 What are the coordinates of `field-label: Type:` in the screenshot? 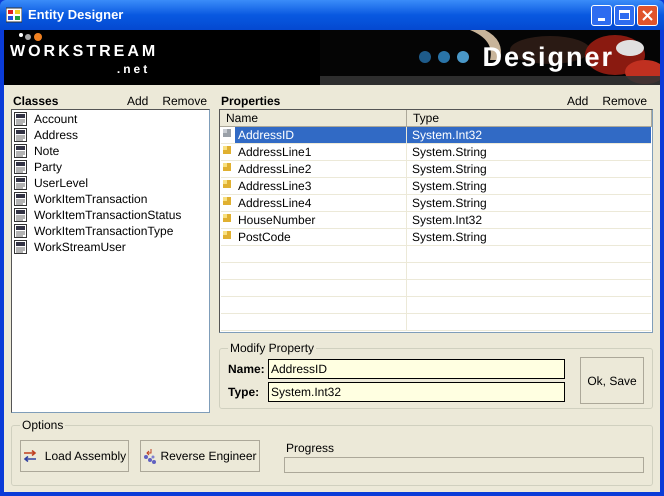 It's located at (244, 392).